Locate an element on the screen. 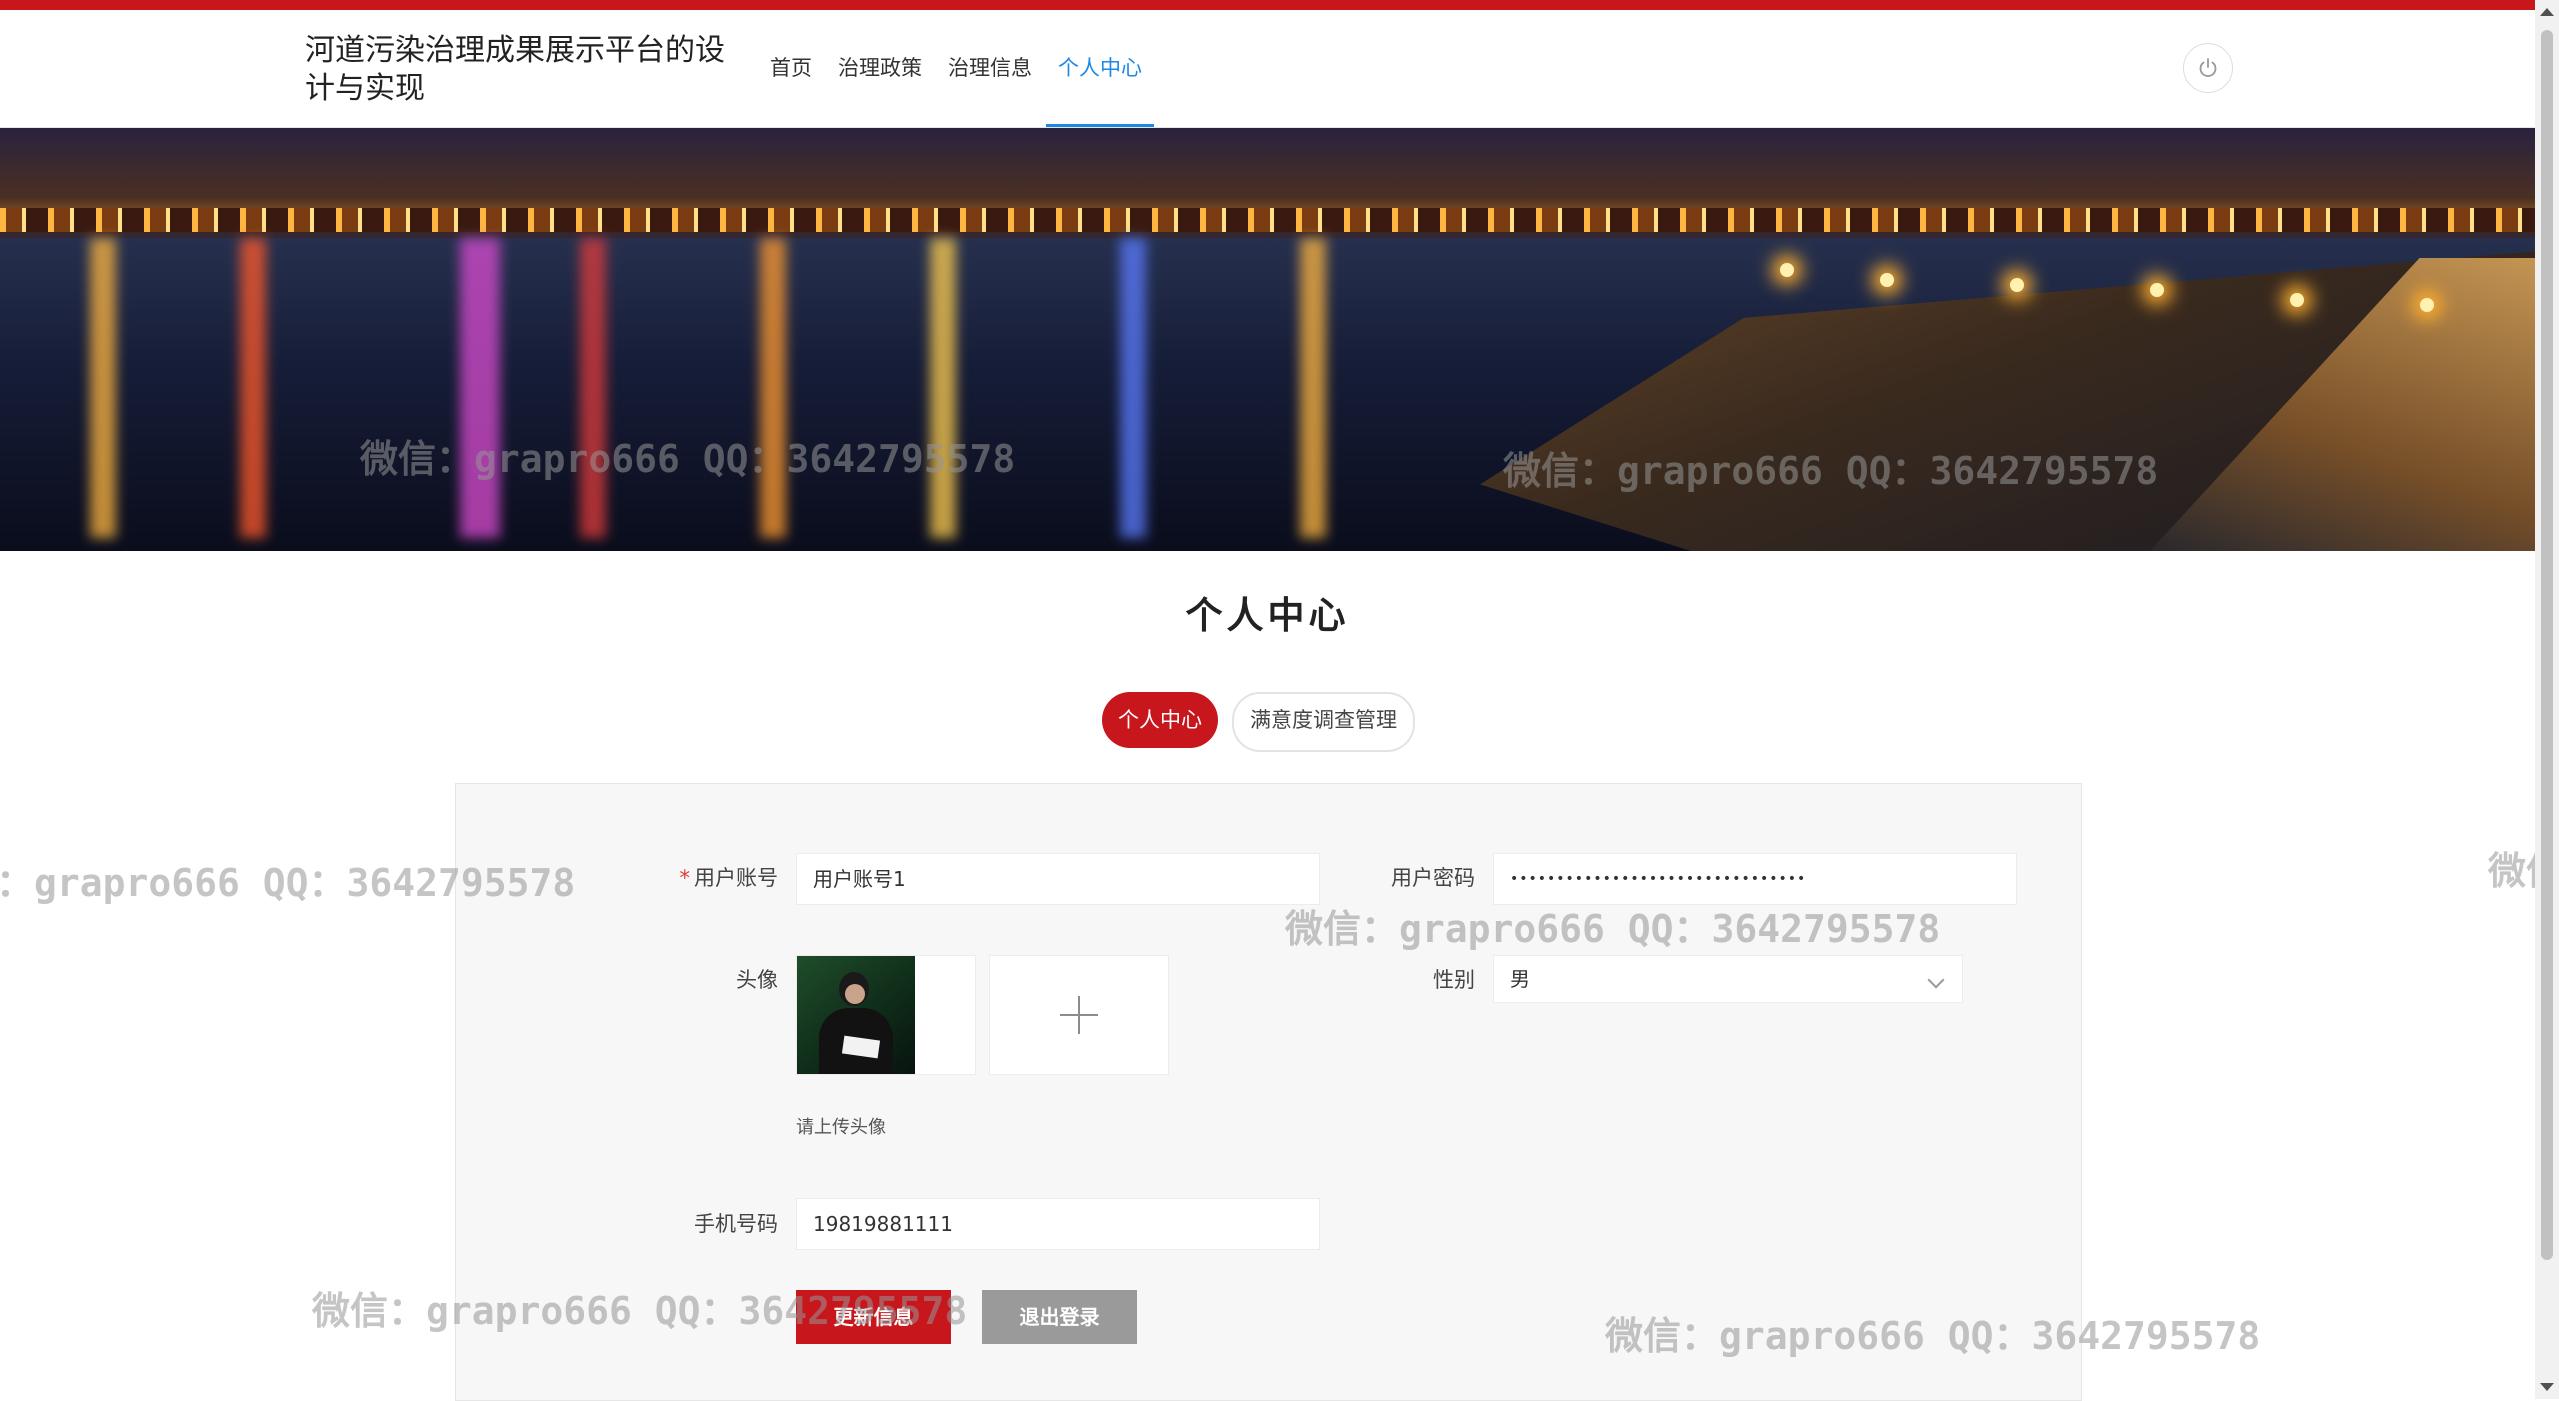 Image resolution: width=2559 pixels, height=1401 pixels. main-nav: 首页 治理政策 治理信息 个人中心 is located at coordinates (957, 68).